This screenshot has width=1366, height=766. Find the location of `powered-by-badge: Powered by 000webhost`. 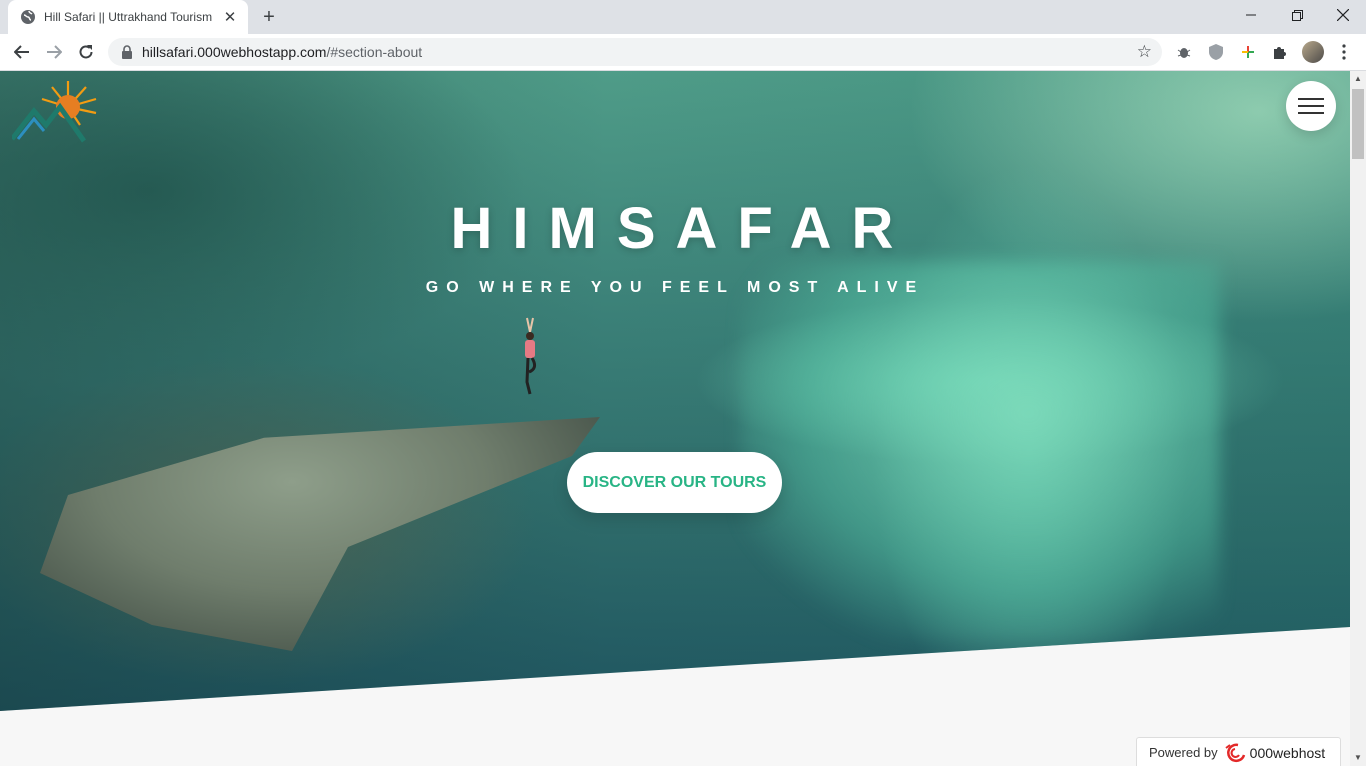

powered-by-badge: Powered by 000webhost is located at coordinates (1238, 751).